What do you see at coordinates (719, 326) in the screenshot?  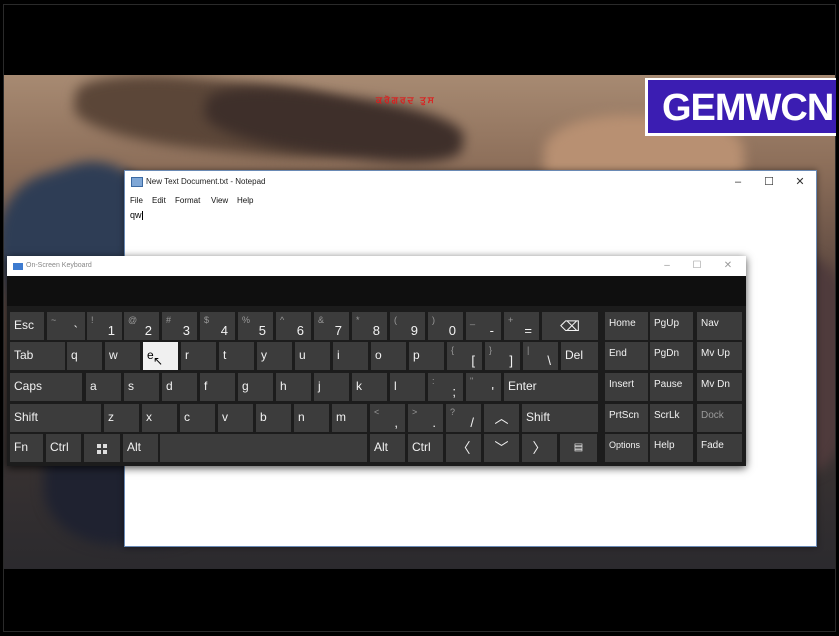 I see `key-nav: Nav` at bounding box center [719, 326].